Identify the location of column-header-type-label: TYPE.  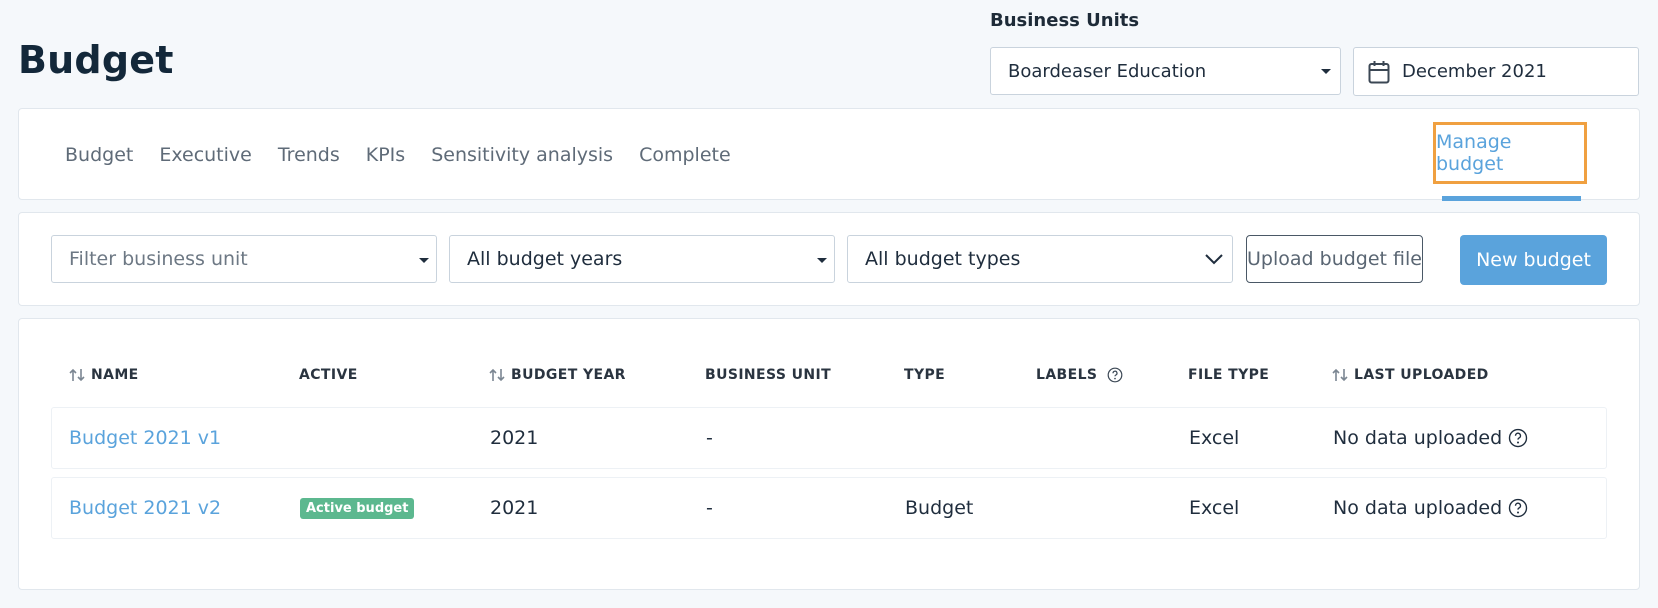
(925, 375).